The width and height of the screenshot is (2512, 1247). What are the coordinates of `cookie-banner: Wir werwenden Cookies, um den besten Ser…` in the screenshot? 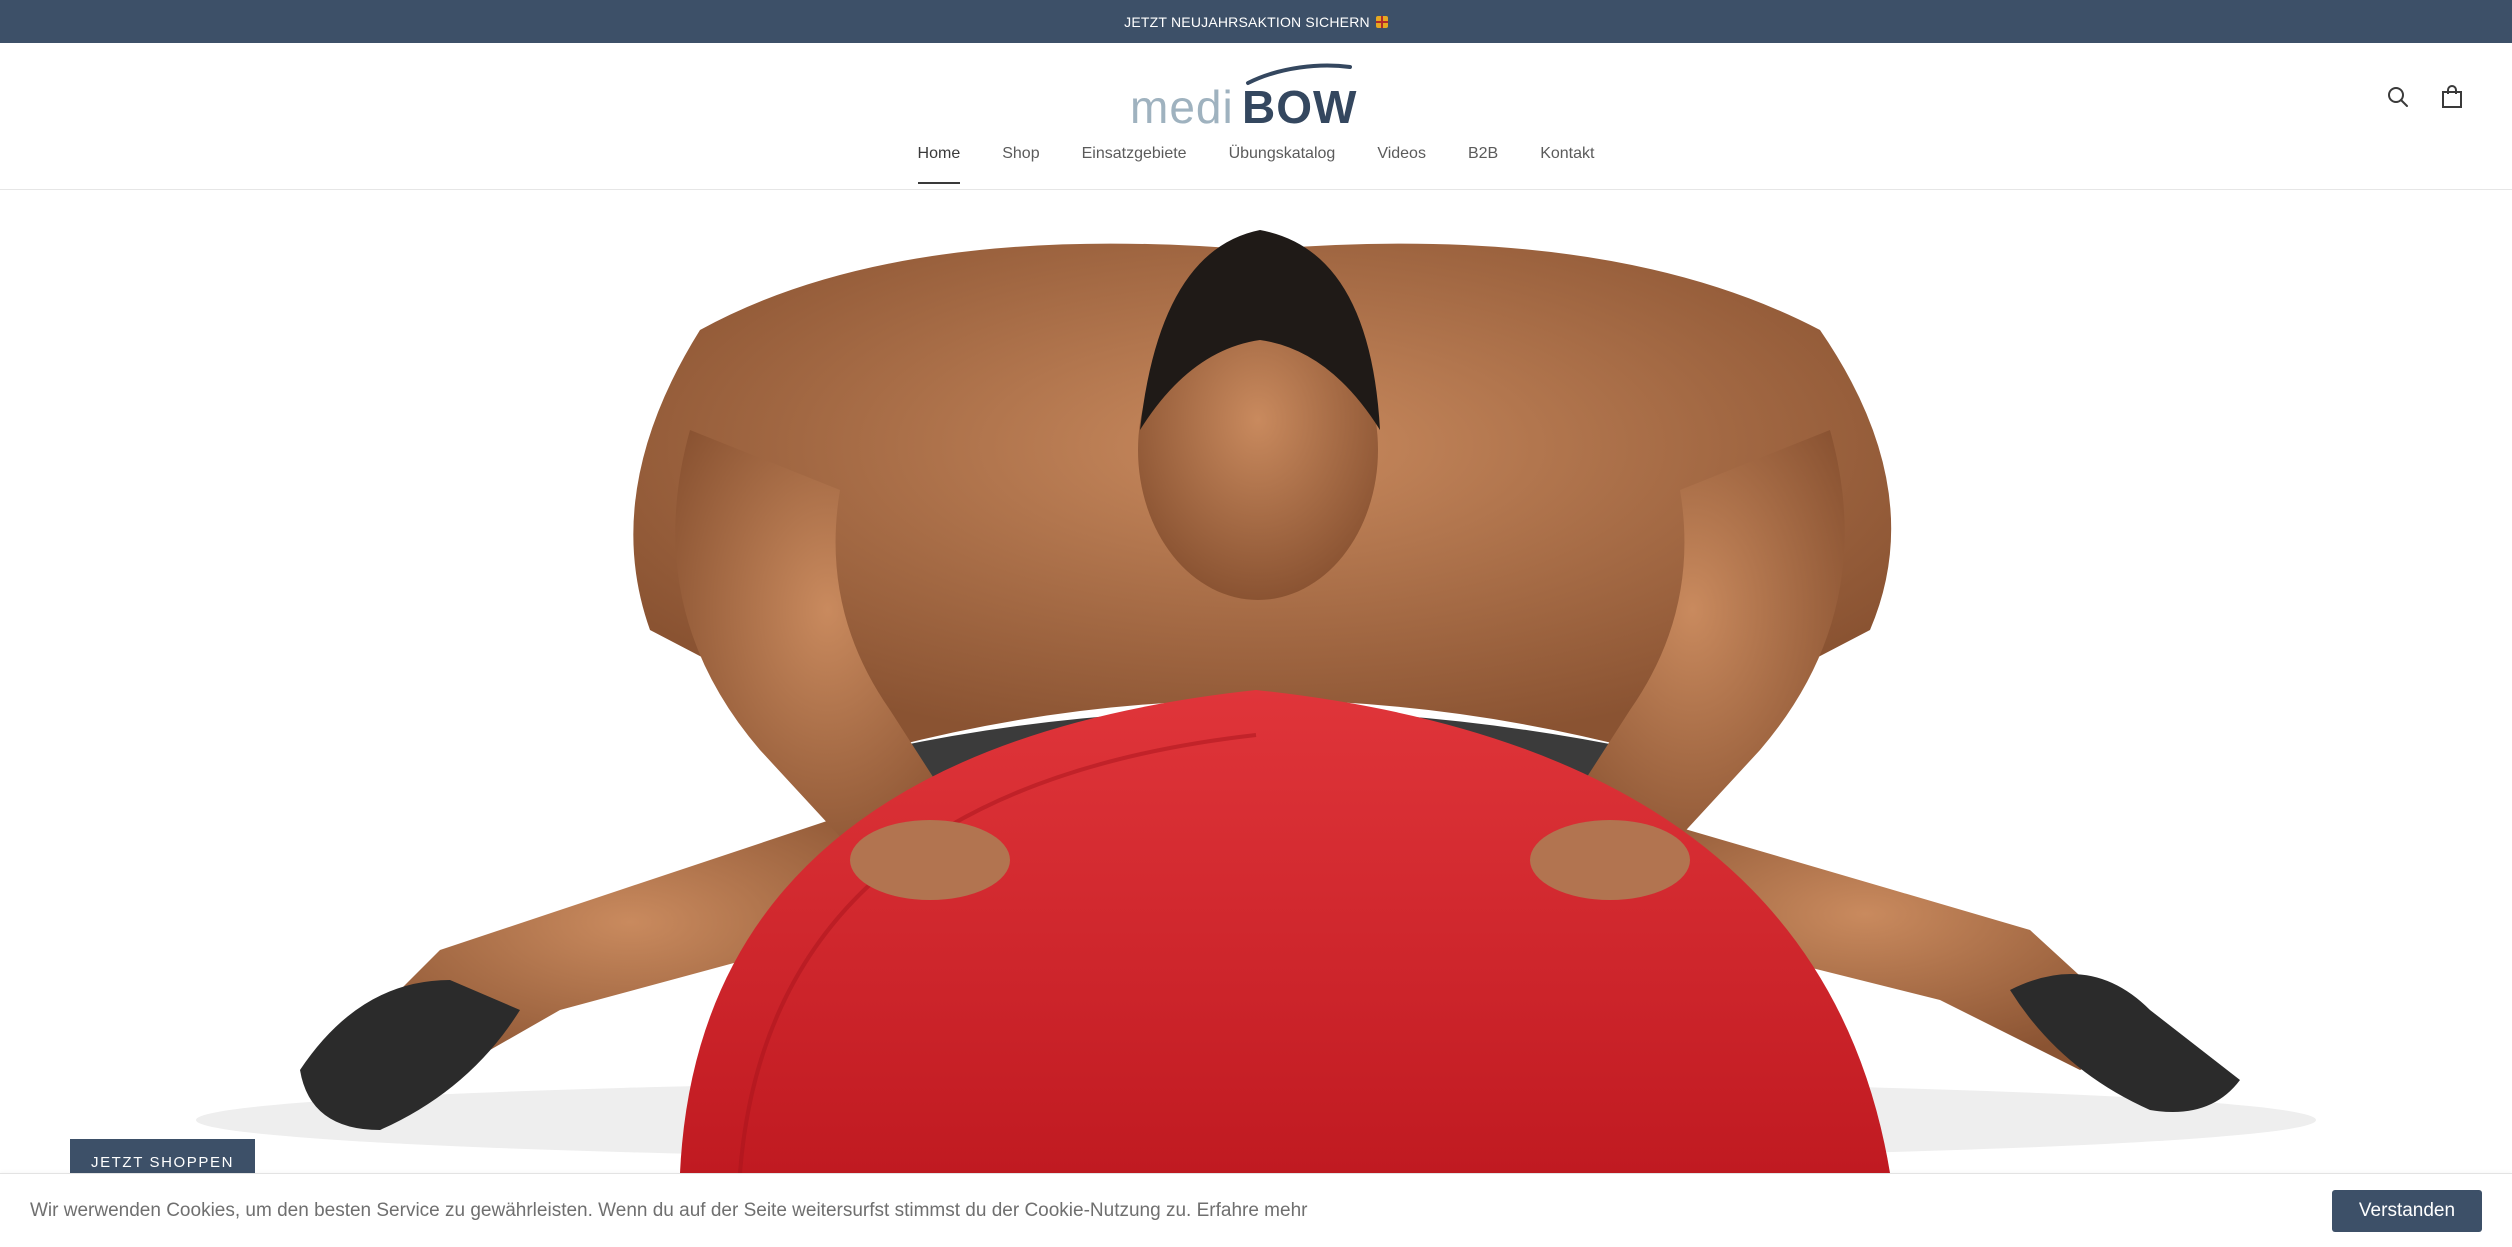 It's located at (1256, 1210).